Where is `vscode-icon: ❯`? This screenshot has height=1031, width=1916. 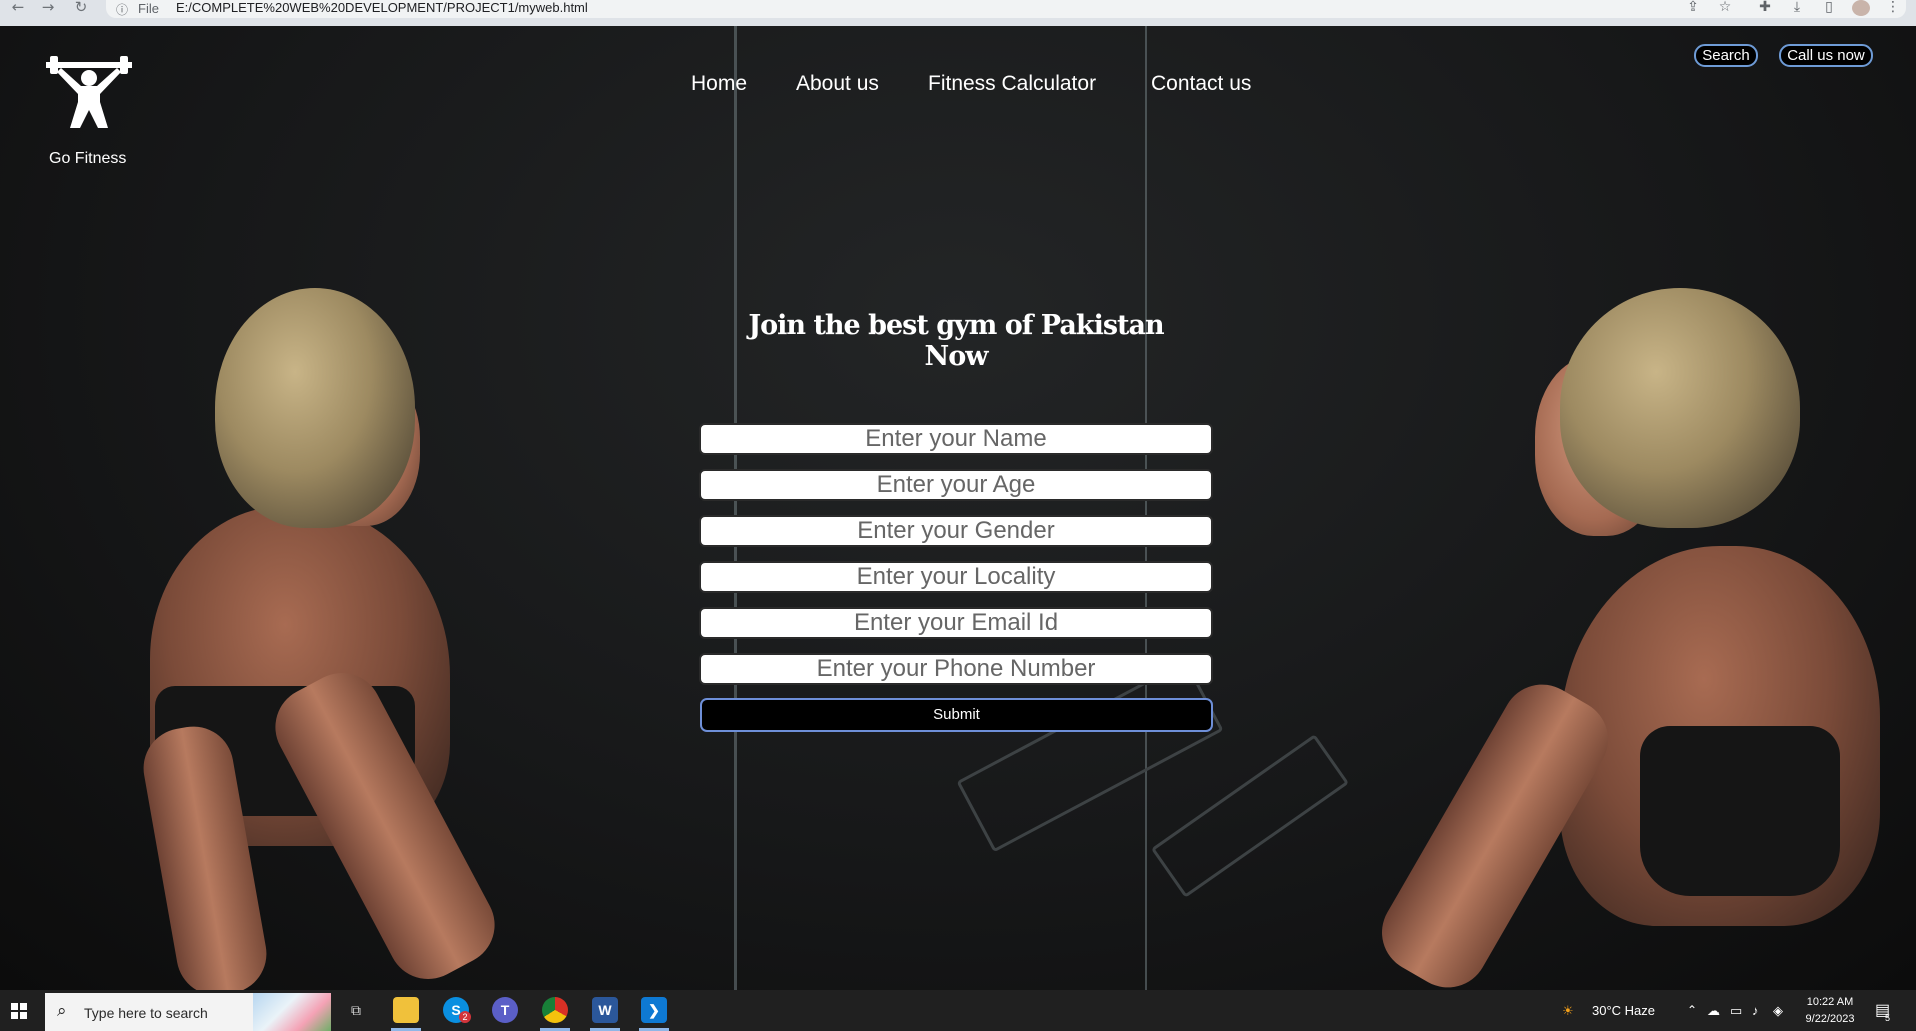 vscode-icon: ❯ is located at coordinates (654, 1010).